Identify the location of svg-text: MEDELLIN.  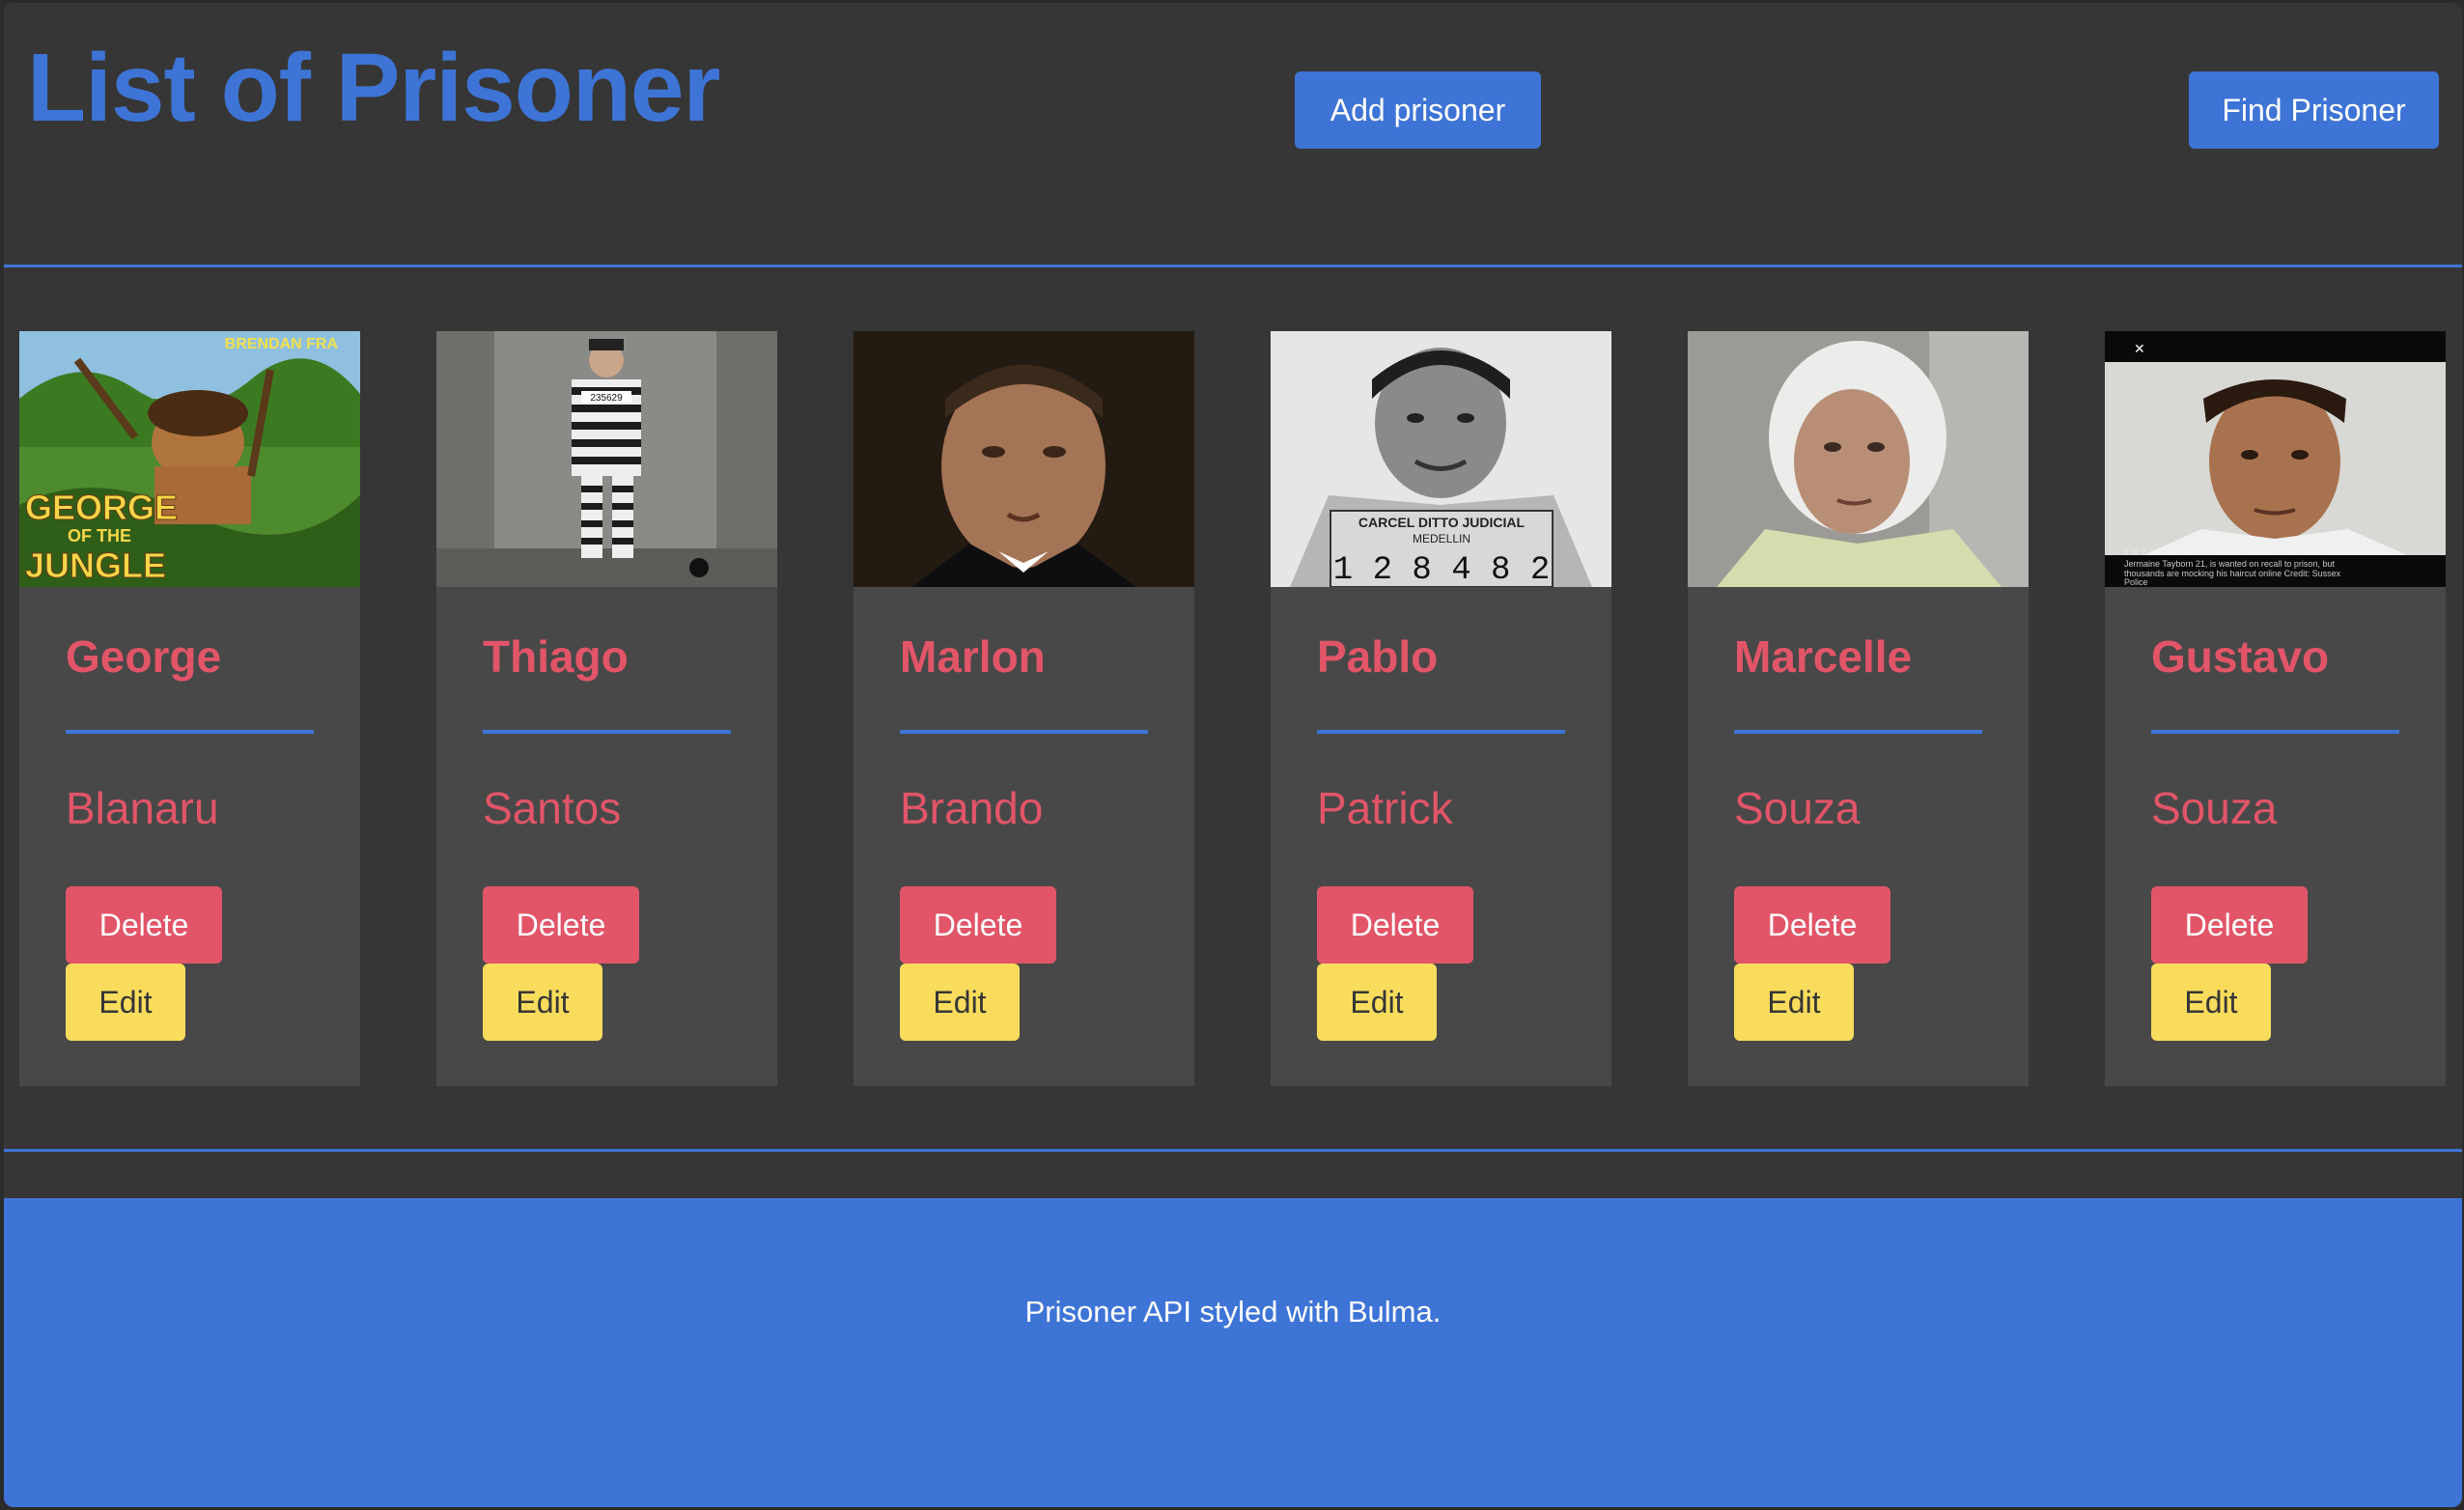
(1441, 538).